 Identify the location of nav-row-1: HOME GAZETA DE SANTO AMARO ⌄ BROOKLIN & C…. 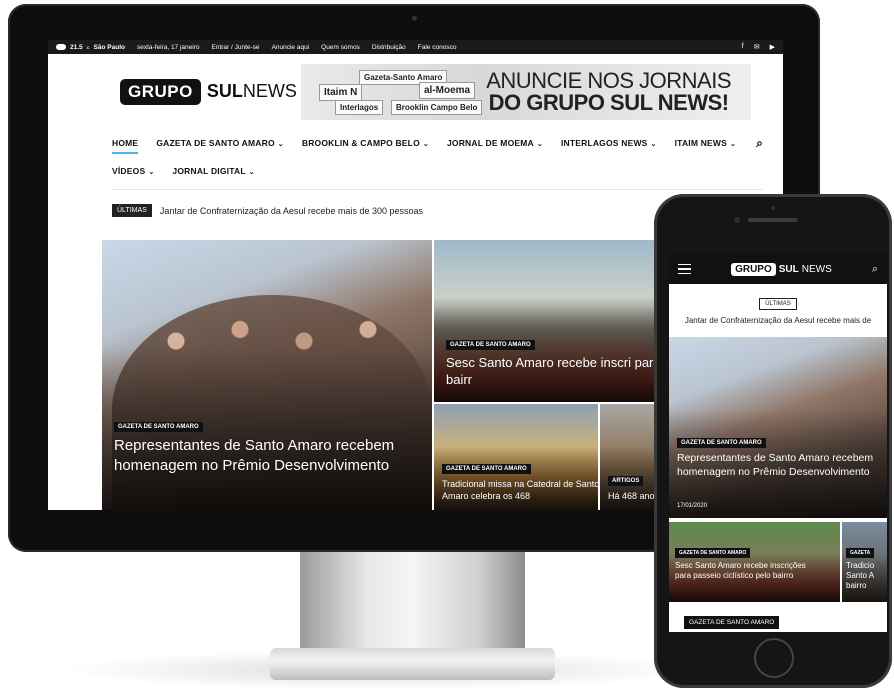
(437, 143).